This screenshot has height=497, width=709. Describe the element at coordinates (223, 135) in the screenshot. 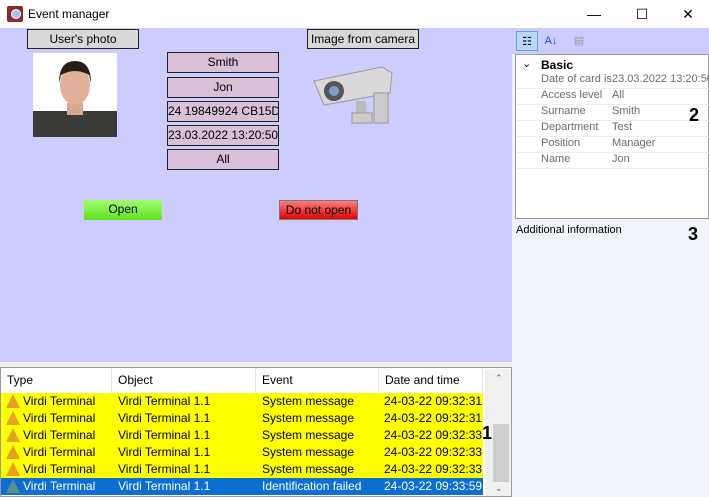

I see `card-date-field: 23.03.2022 13:20:50` at that location.